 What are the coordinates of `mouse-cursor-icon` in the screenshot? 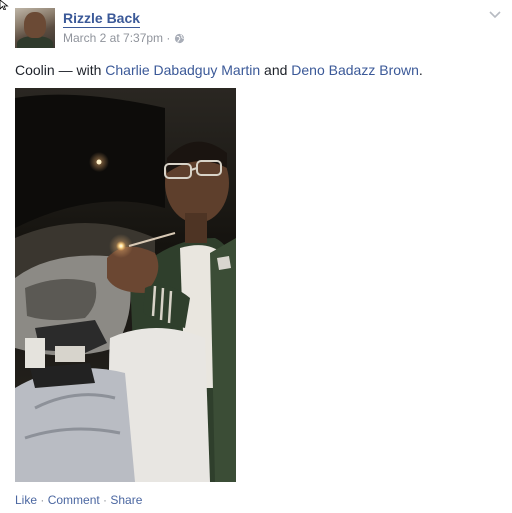 It's located at (4, 5).